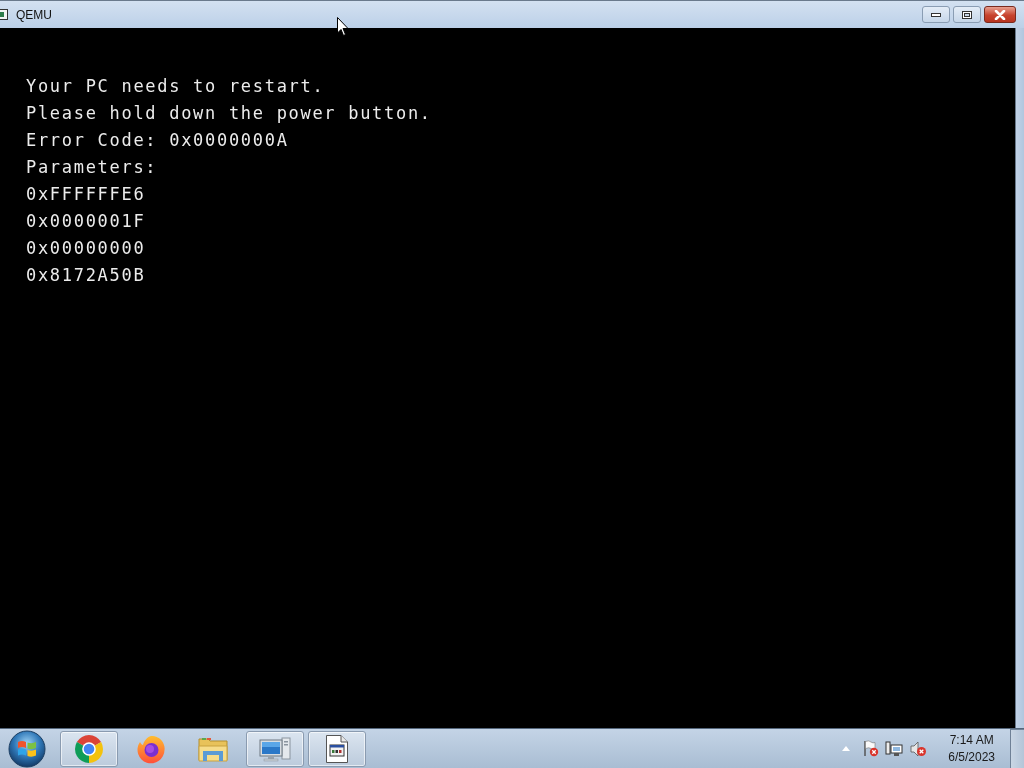 The width and height of the screenshot is (1024, 768). I want to click on minimize-icon, so click(936, 14).